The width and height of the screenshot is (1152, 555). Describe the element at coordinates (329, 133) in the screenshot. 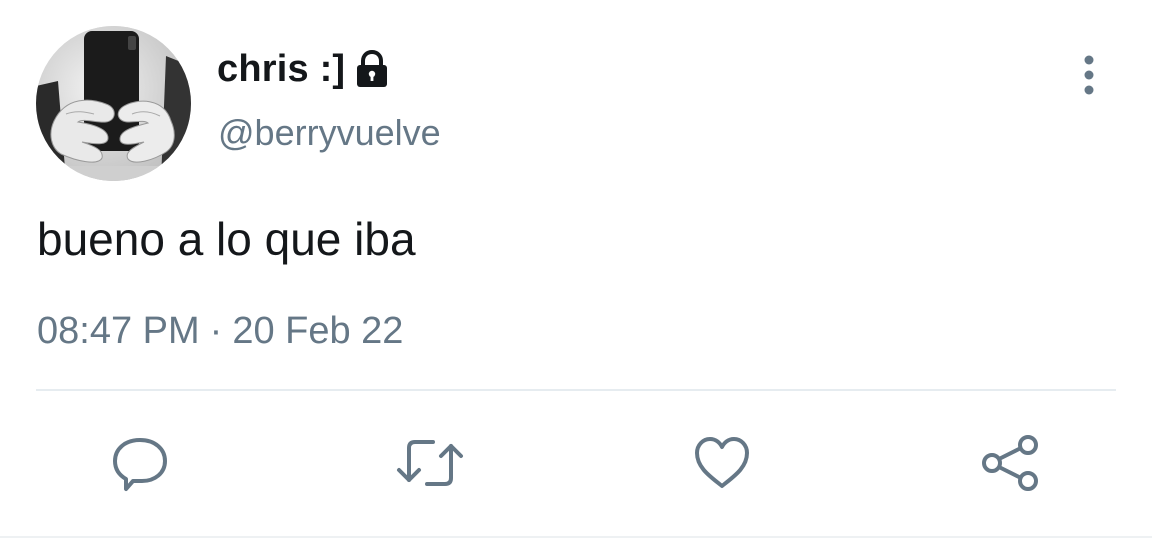

I see `user-handle: @berryvuelve` at that location.